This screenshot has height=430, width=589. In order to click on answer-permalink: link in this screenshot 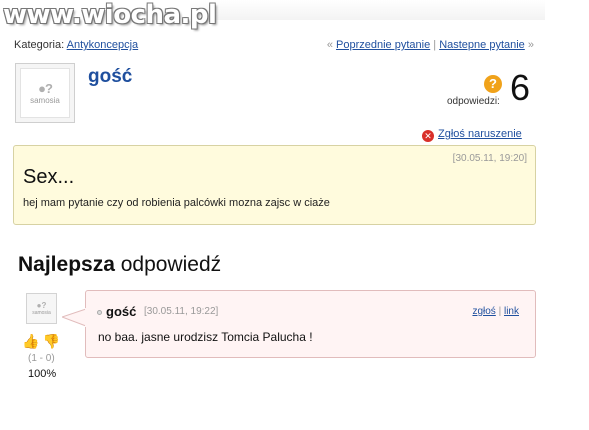, I will do `click(511, 311)`.